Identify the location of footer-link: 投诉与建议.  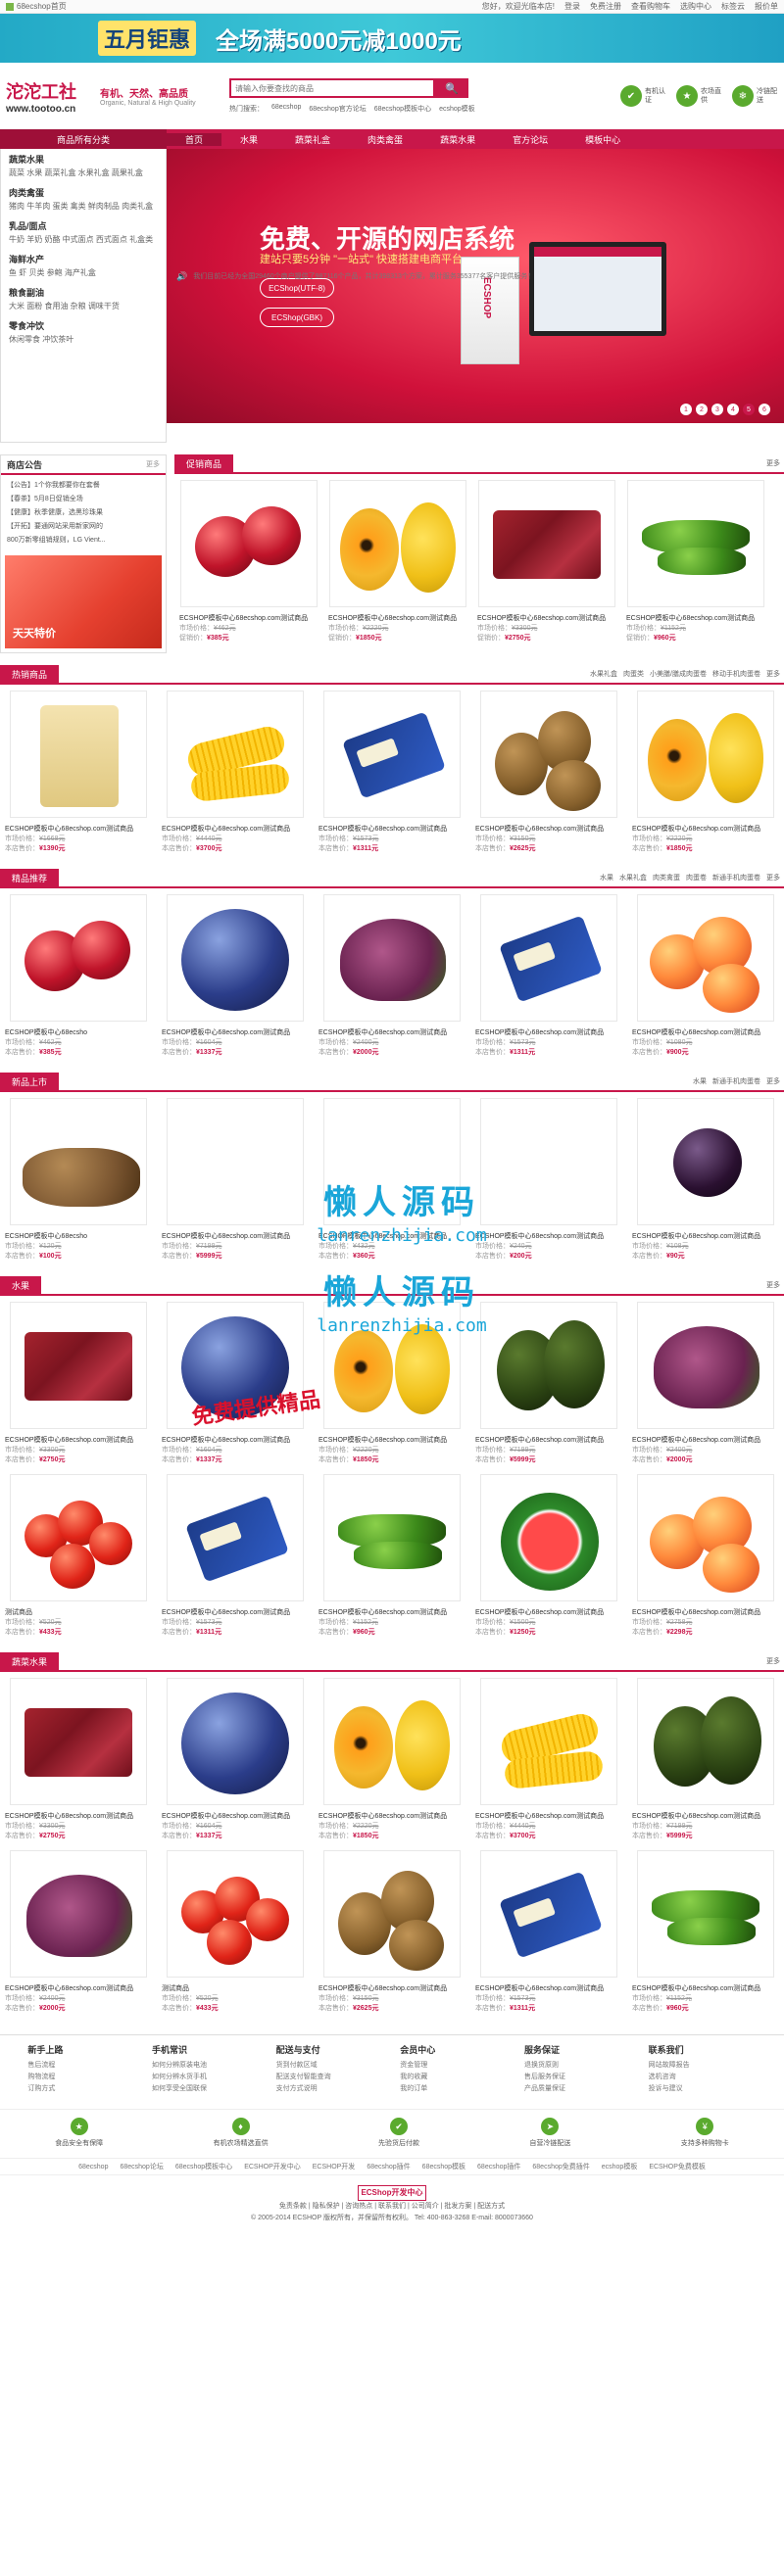
(703, 2089).